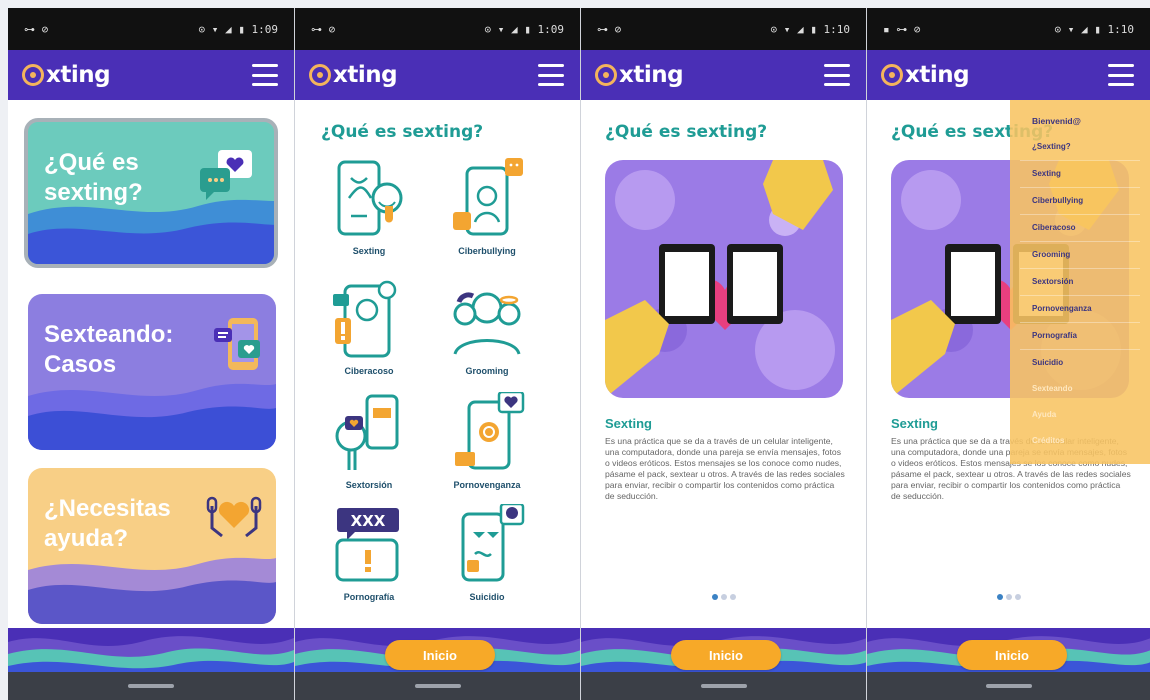  What do you see at coordinates (369, 485) in the screenshot?
I see `grid-item-label: Sextorsión` at bounding box center [369, 485].